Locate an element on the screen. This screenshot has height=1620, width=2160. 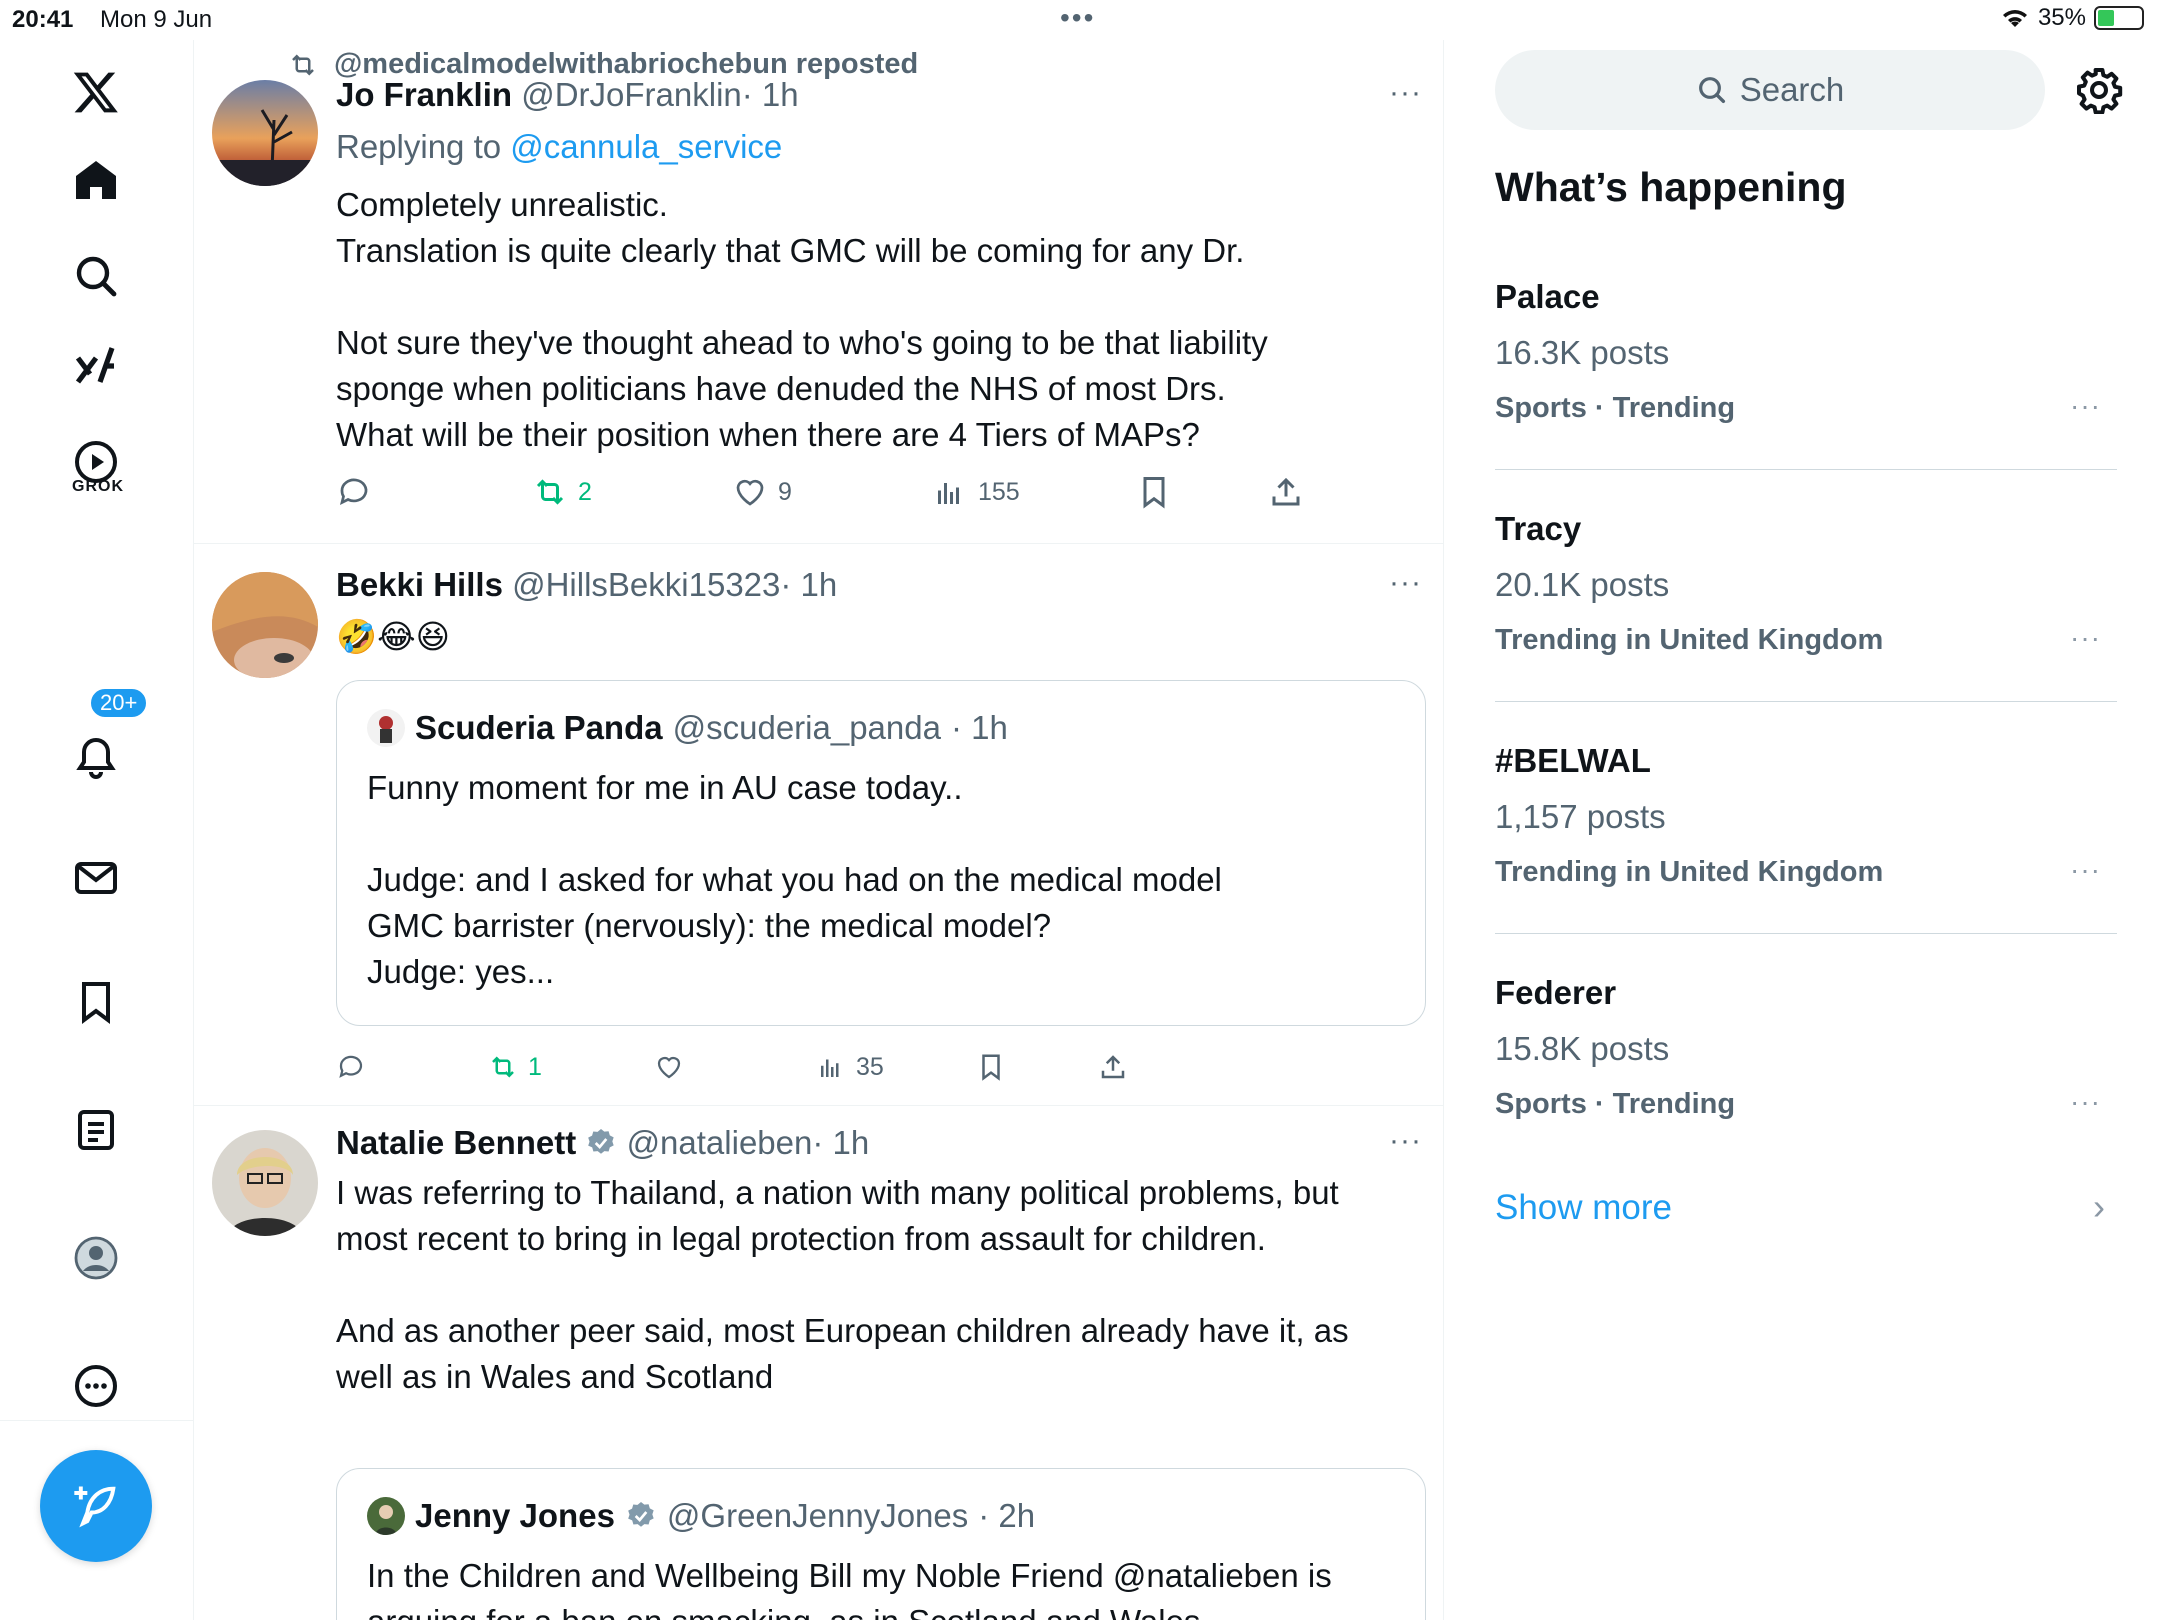
trend-name: #BELWAL is located at coordinates (1573, 760).